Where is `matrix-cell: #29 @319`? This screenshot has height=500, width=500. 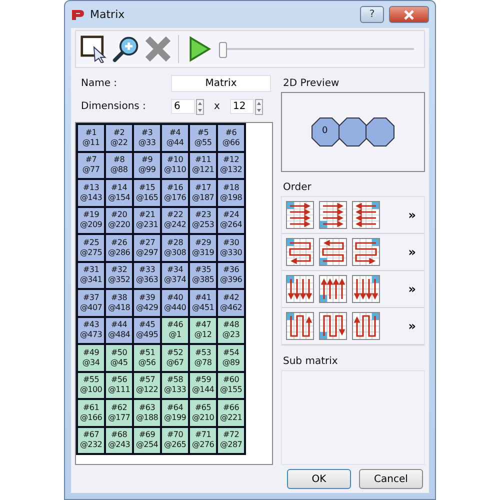
matrix-cell: #29 @319 is located at coordinates (203, 247).